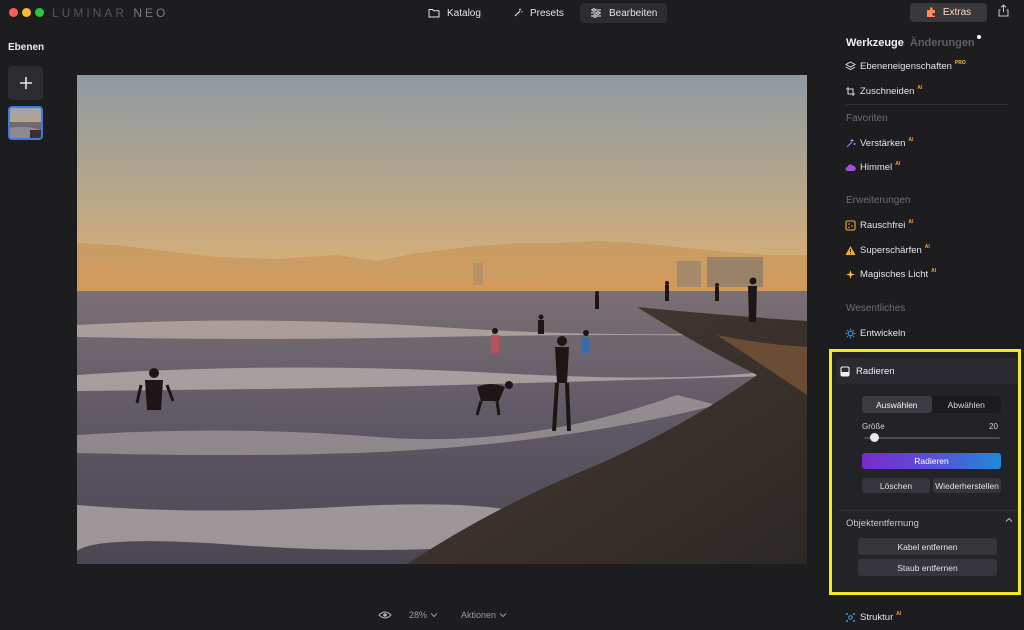 Image resolution: width=1024 pixels, height=630 pixels. What do you see at coordinates (967, 404) in the screenshot?
I see `deselect-mode-button: Abwählen` at bounding box center [967, 404].